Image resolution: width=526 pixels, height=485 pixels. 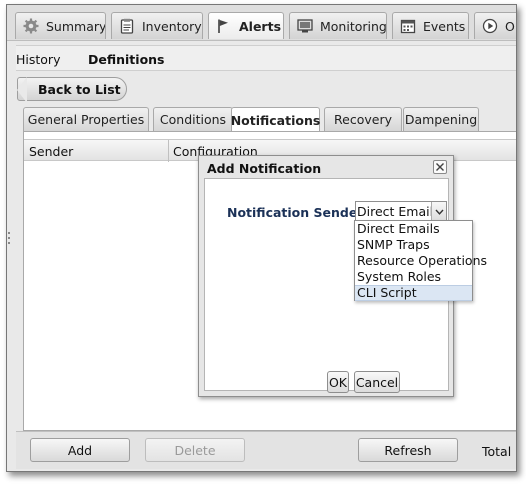 What do you see at coordinates (300, 212) in the screenshot?
I see `notification-sender-label: Notification Sender :` at bounding box center [300, 212].